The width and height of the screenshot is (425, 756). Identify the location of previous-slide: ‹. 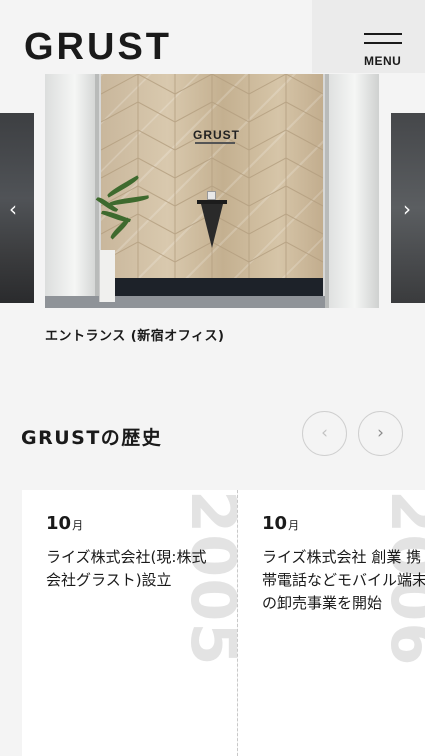
(17, 208).